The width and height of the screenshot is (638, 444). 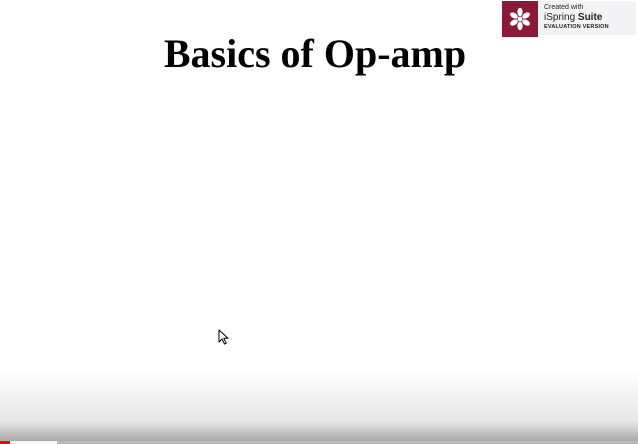 I want to click on watermark-evaluation: EVALUATION VERSION, so click(x=576, y=27).